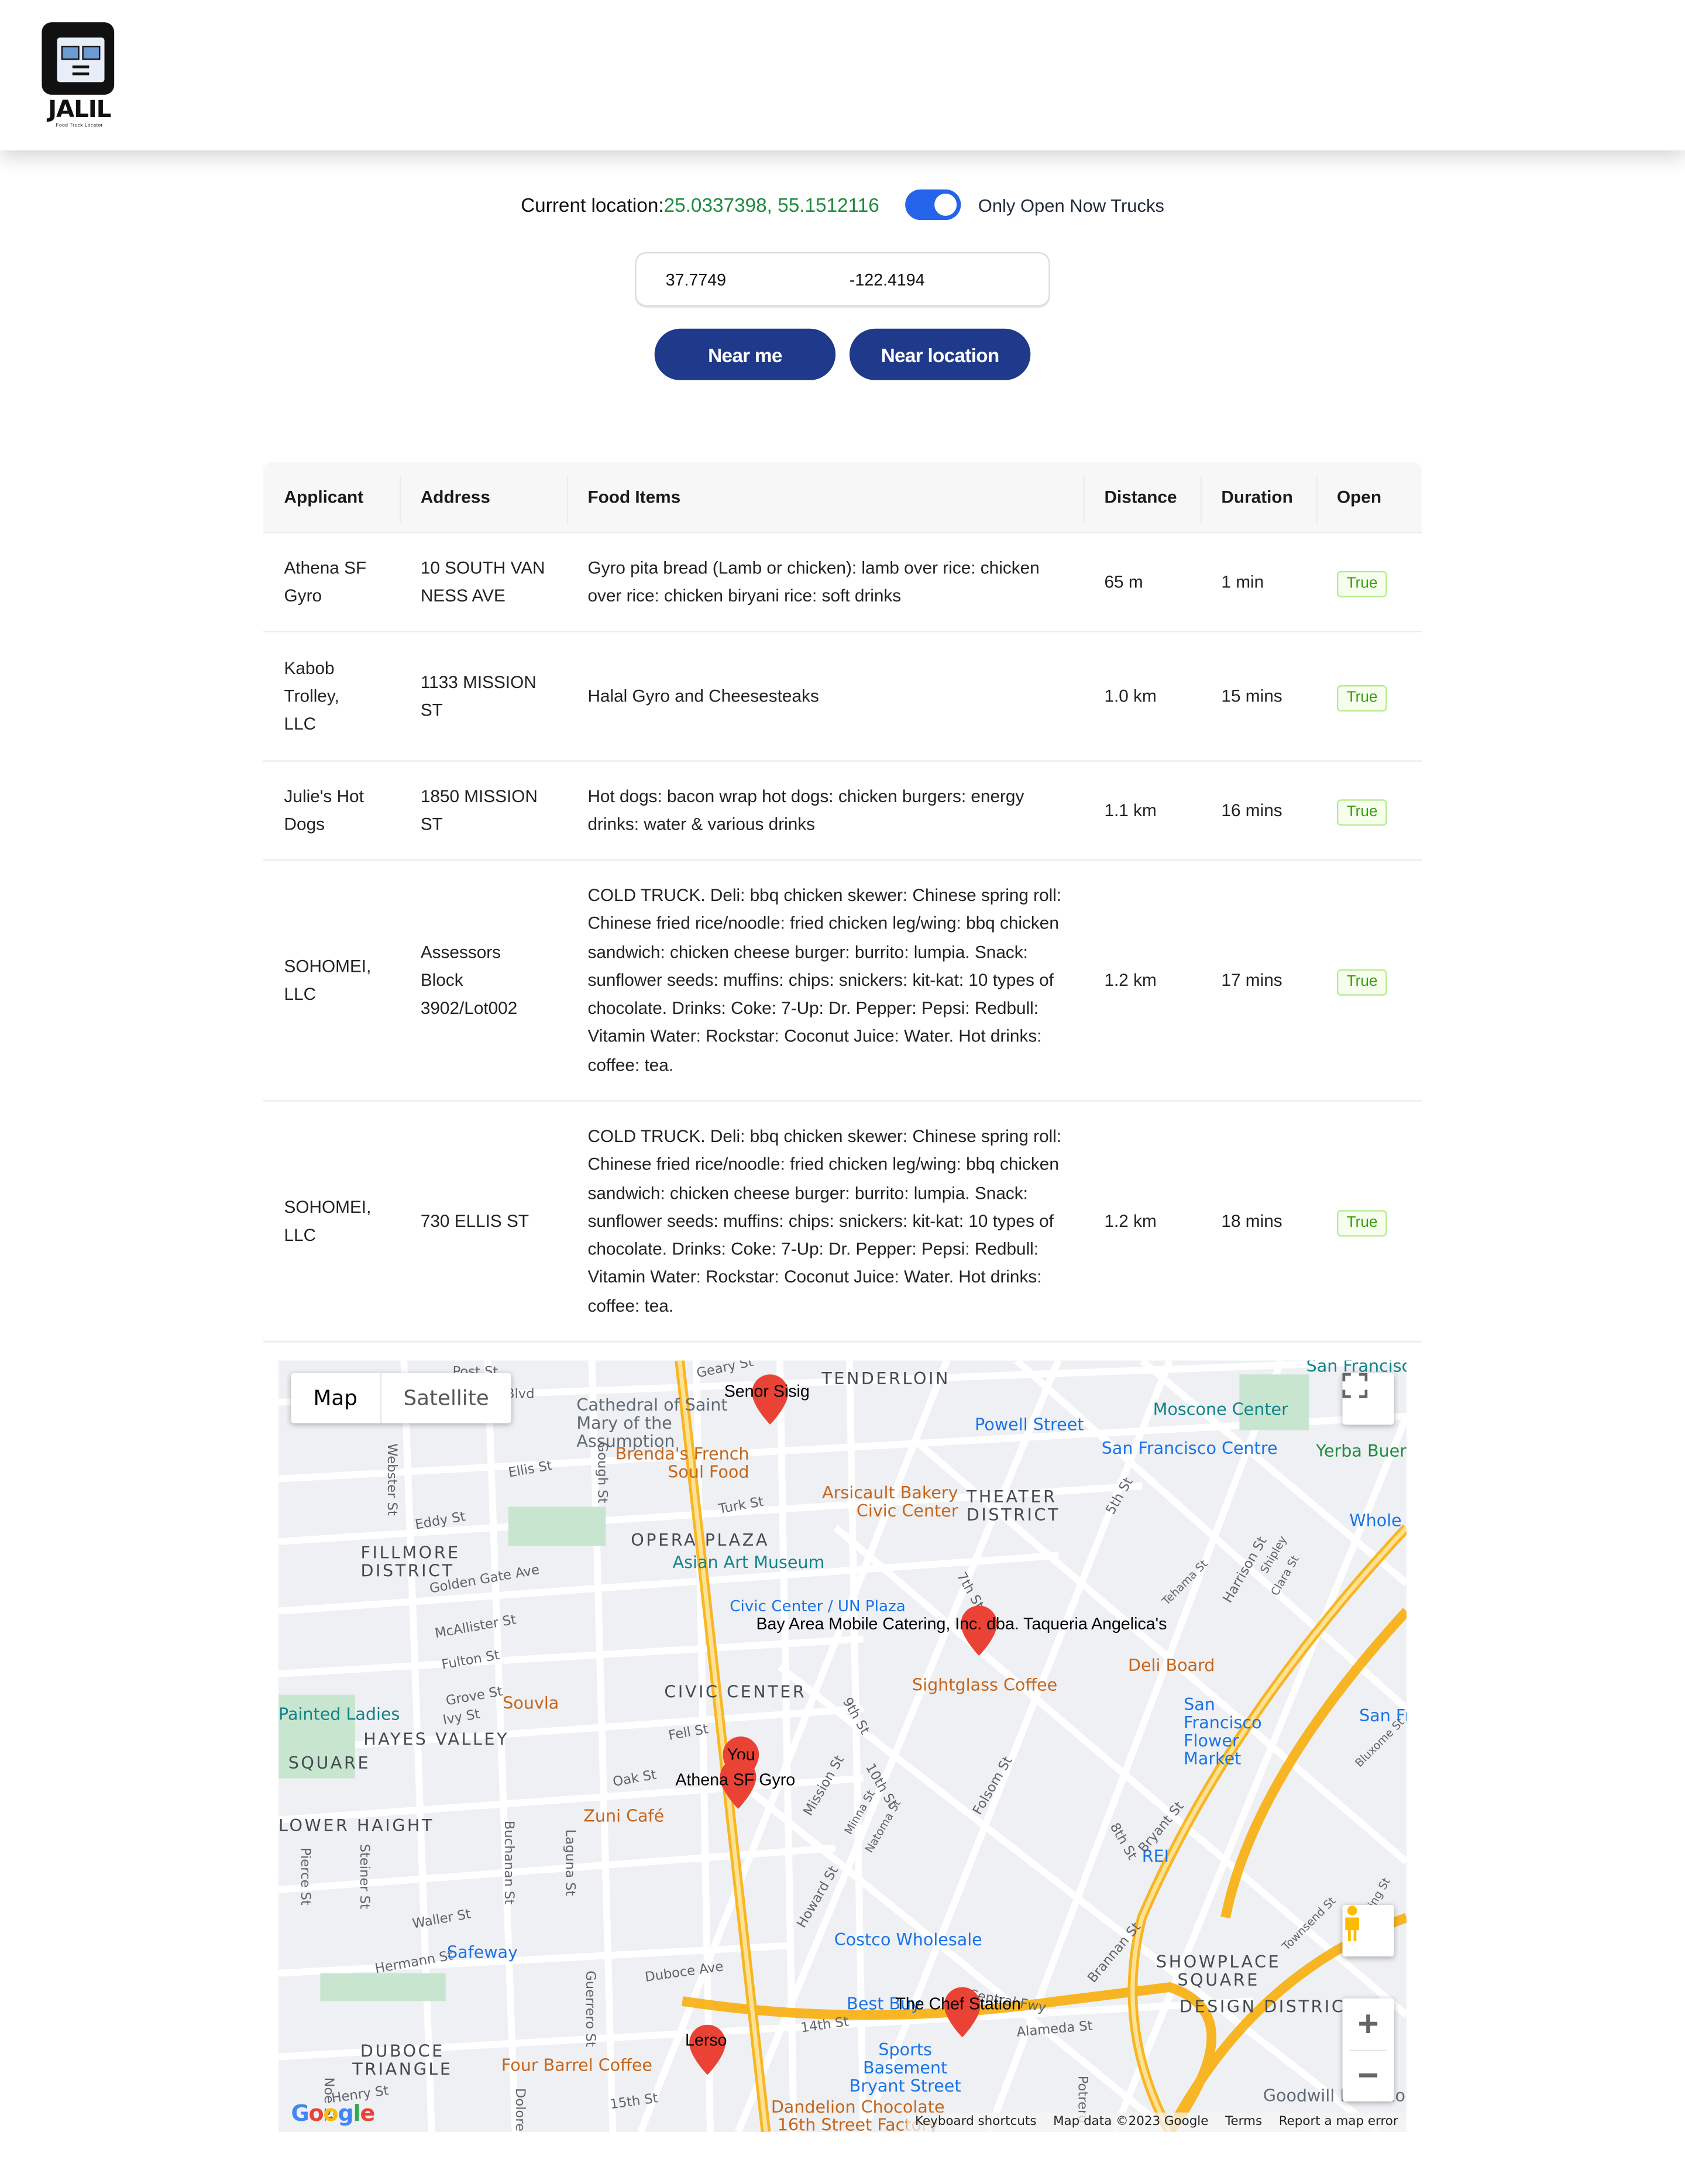 This screenshot has height=2184, width=1685. I want to click on longitude-input, so click(933, 279).